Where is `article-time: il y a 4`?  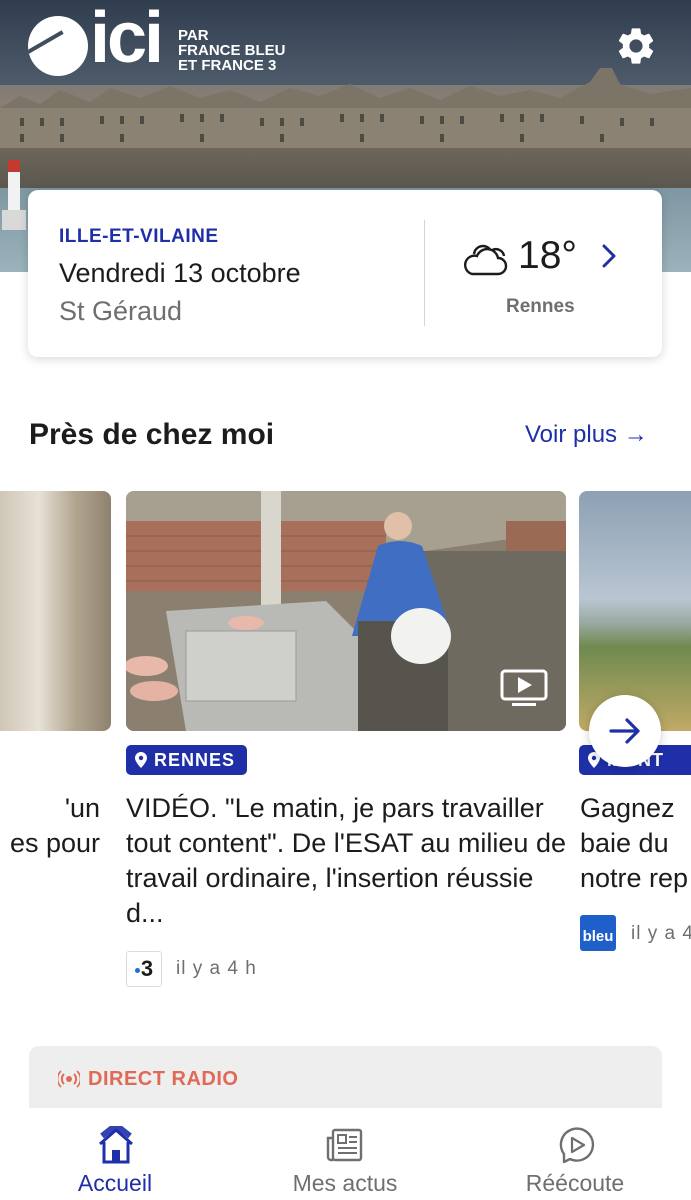 article-time: il y a 4 is located at coordinates (661, 933).